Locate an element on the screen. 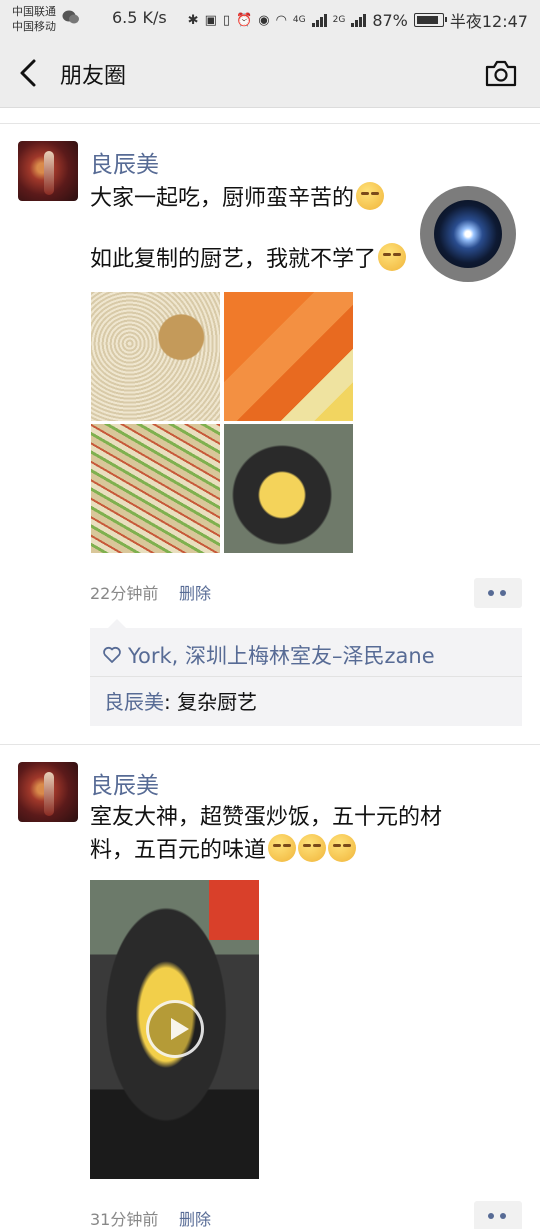 The image size is (540, 1229). post-text: 室友大神，超赞蛋炒饭，五十元的材 is located at coordinates (300, 817).